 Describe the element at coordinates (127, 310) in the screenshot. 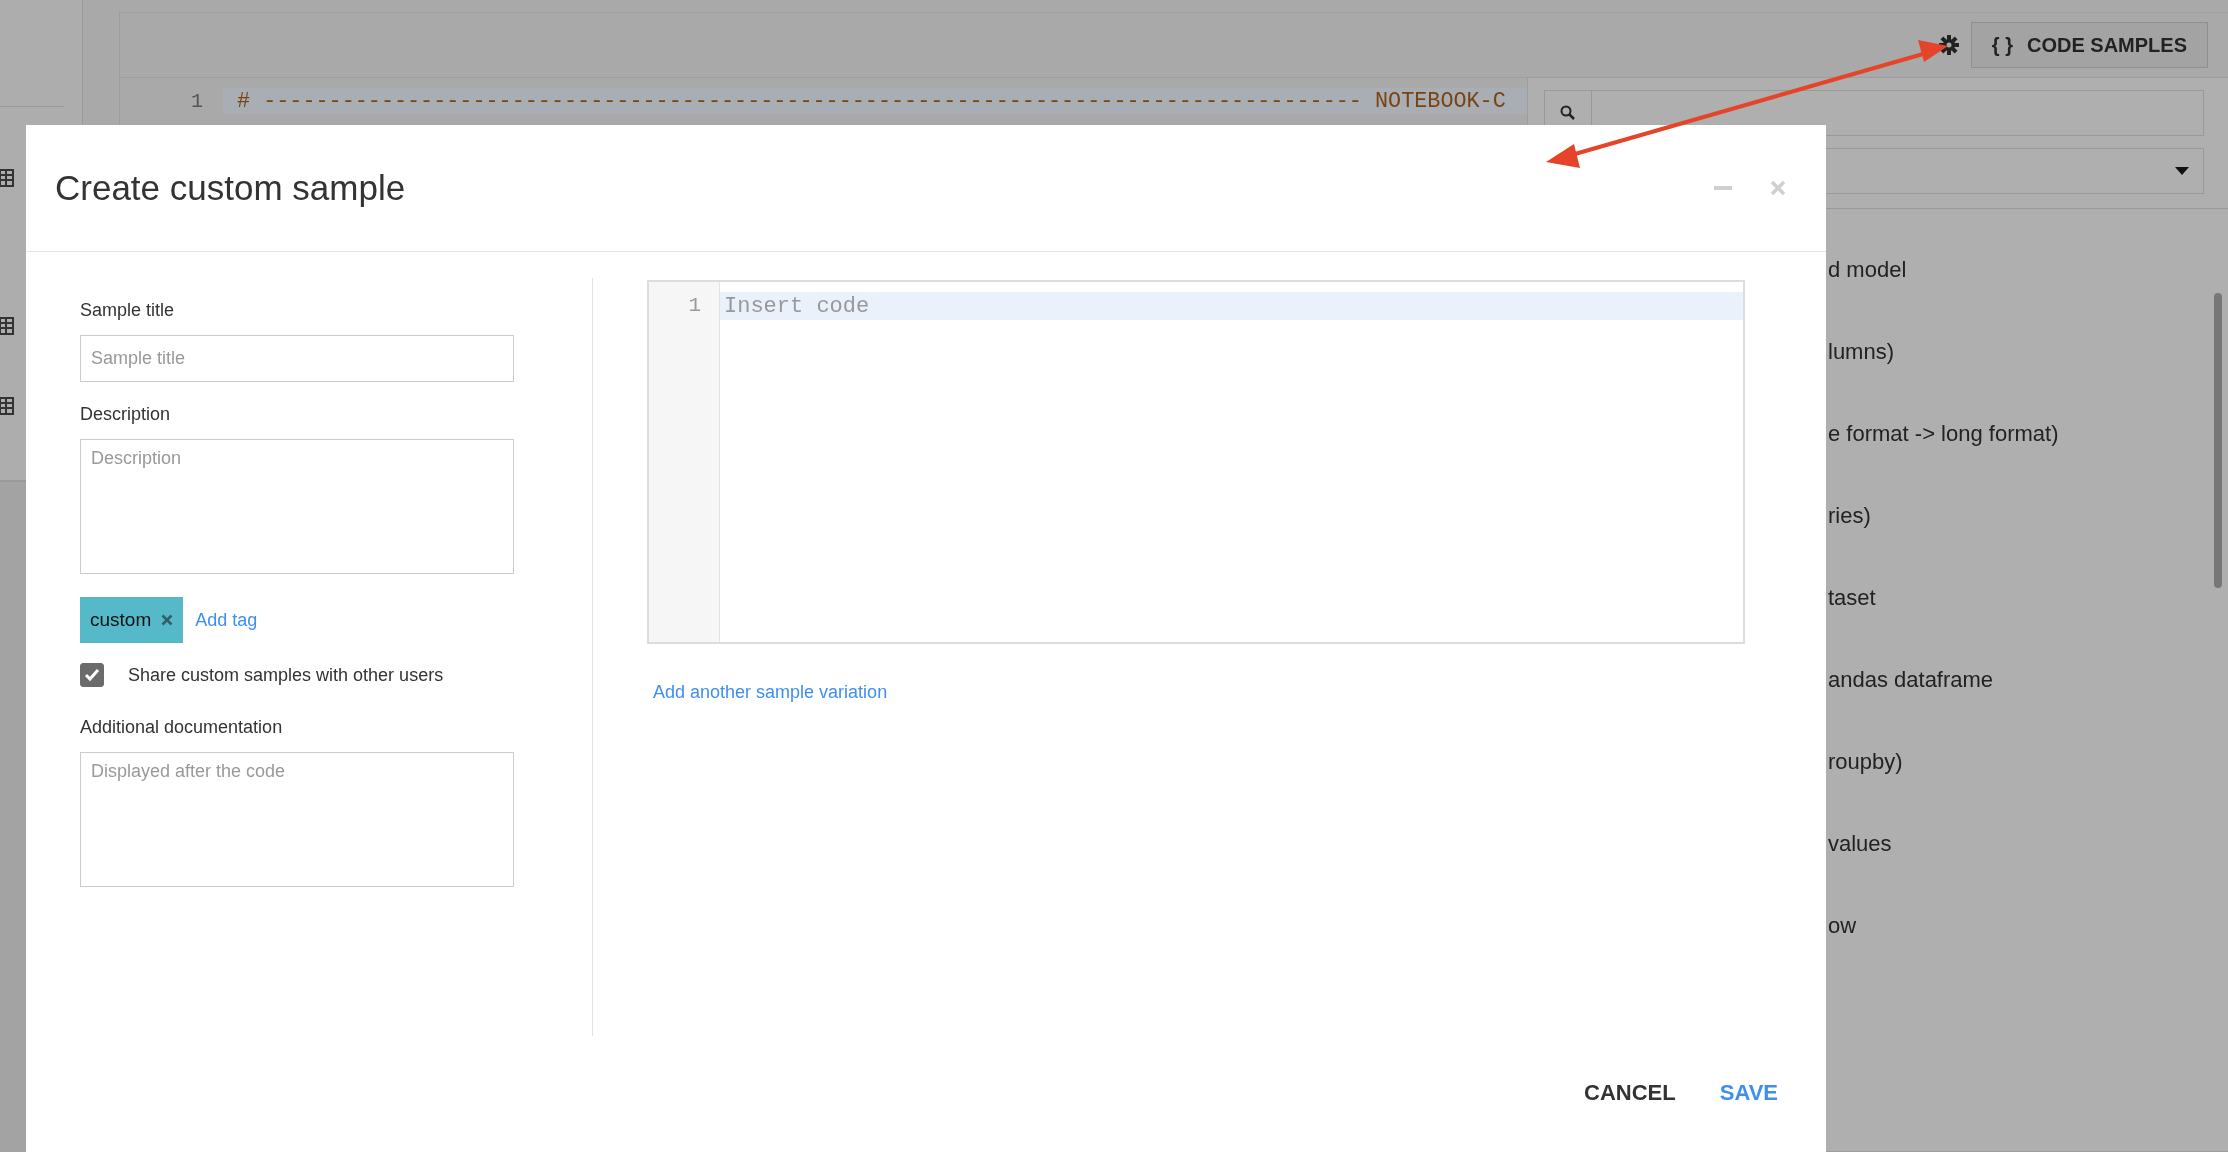

I see `field-label: Sample title` at that location.